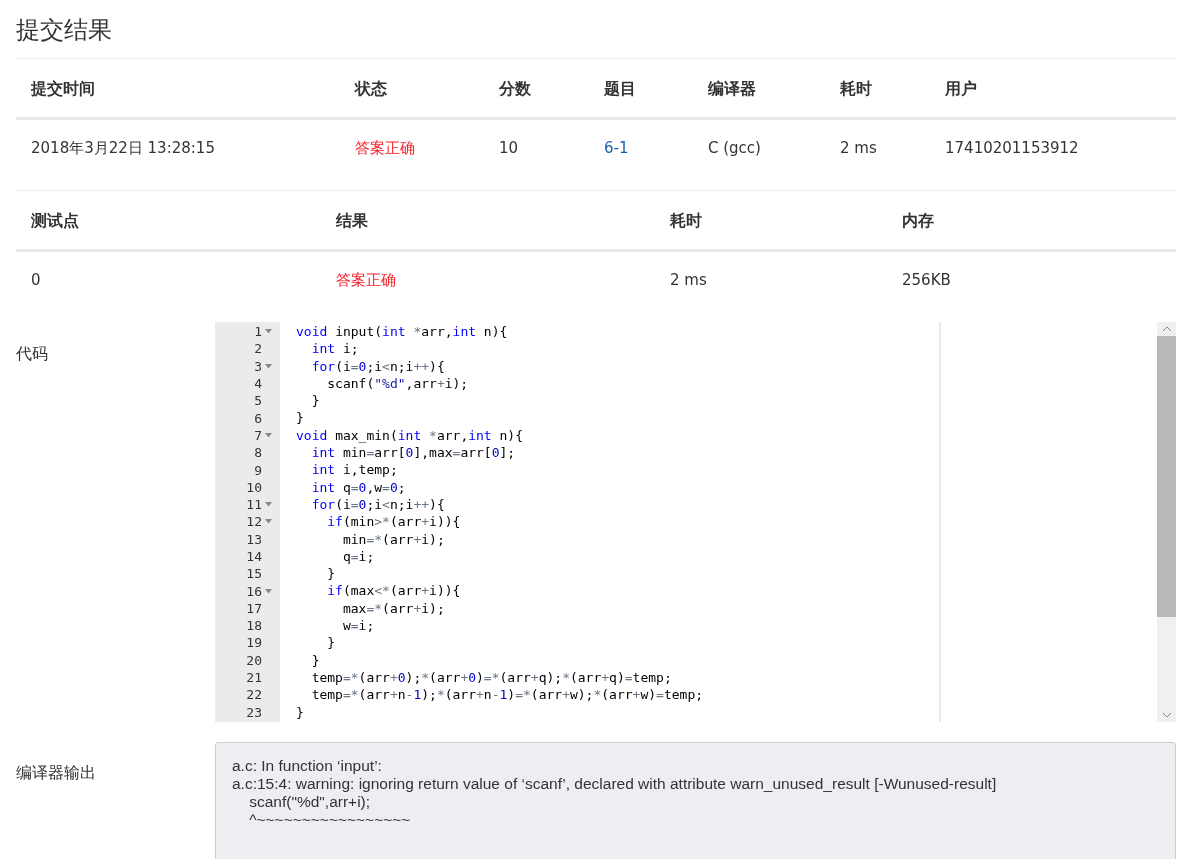 This screenshot has height=859, width=1193. I want to click on table-cell-text: 17410201153912, so click(1012, 148).